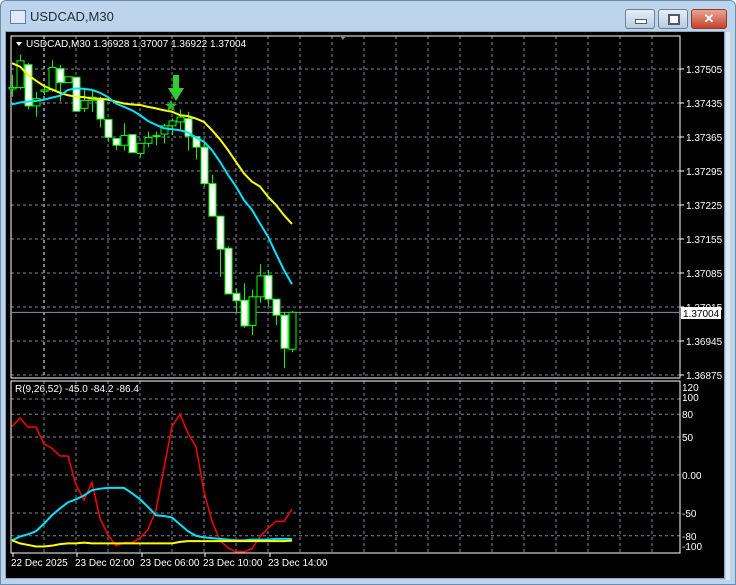 This screenshot has width=736, height=585. What do you see at coordinates (690, 398) in the screenshot?
I see `indicator-tick-label: 100` at bounding box center [690, 398].